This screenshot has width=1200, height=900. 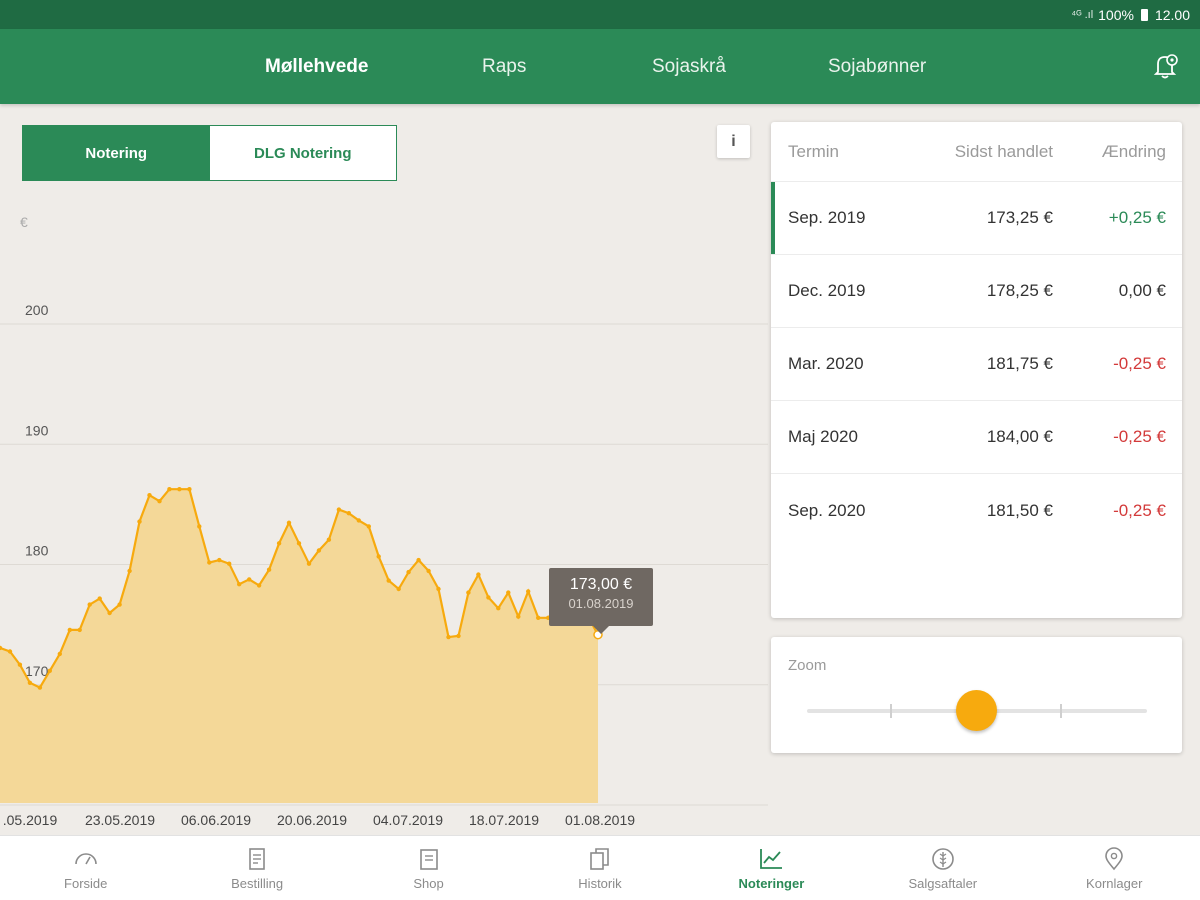 What do you see at coordinates (823, 436) in the screenshot?
I see `row-termin: Maj 2020` at bounding box center [823, 436].